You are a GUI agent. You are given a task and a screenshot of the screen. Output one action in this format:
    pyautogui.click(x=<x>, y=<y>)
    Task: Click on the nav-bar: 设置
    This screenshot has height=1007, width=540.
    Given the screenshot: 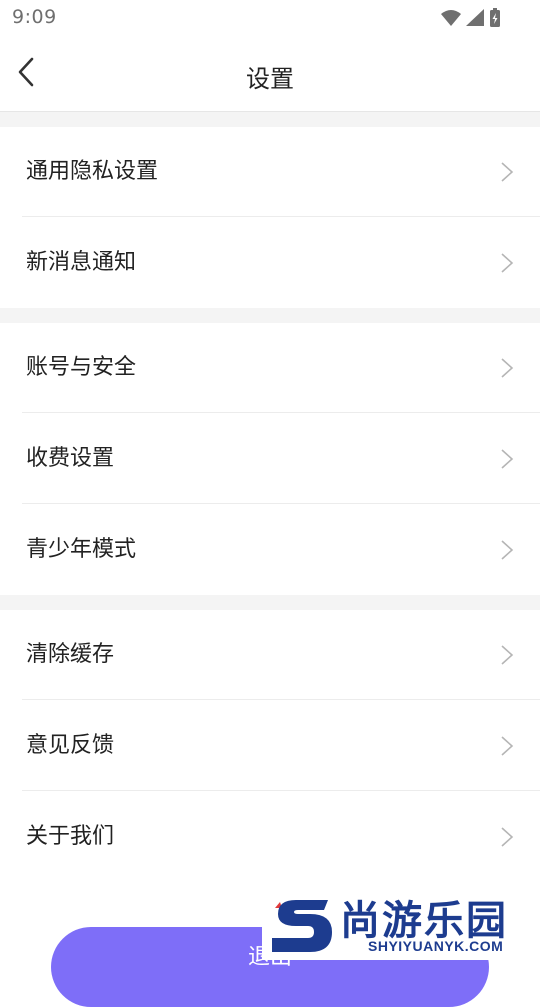 What is the action you would take?
    pyautogui.click(x=270, y=74)
    